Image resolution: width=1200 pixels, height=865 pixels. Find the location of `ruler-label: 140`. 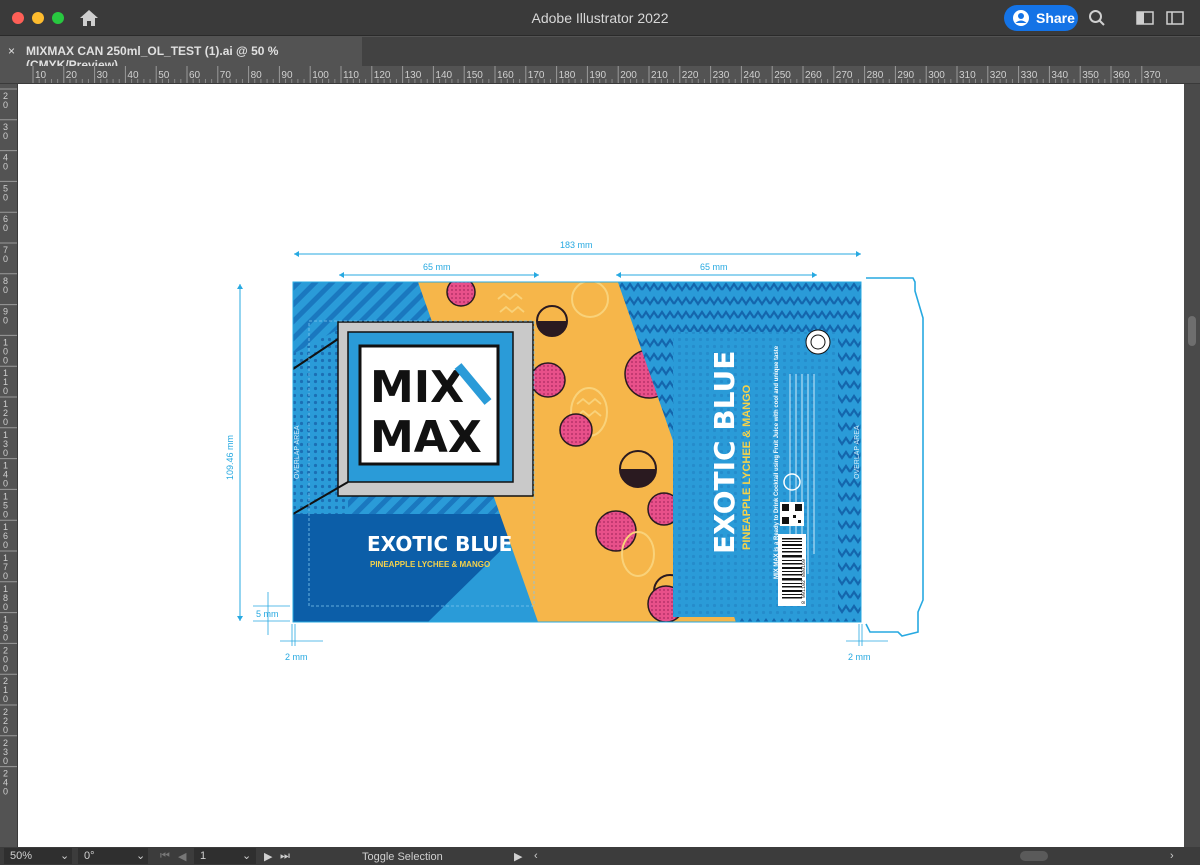

ruler-label: 140 is located at coordinates (443, 75).